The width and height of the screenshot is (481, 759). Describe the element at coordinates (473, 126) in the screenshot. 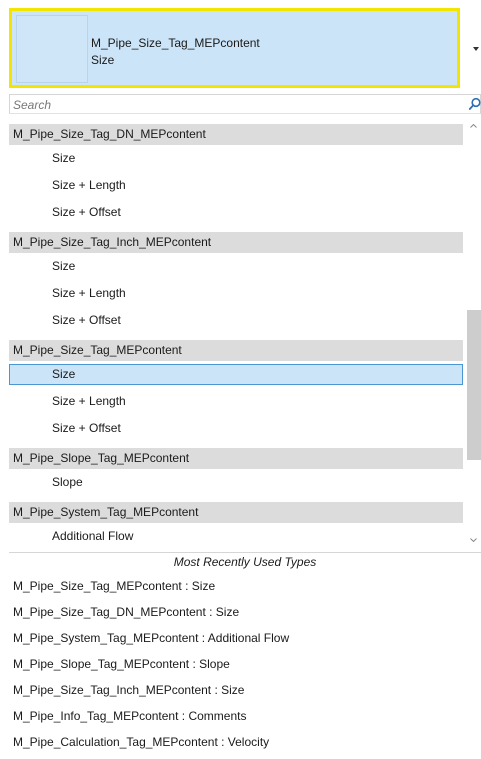

I see `scroll-up-arrow-icon` at that location.